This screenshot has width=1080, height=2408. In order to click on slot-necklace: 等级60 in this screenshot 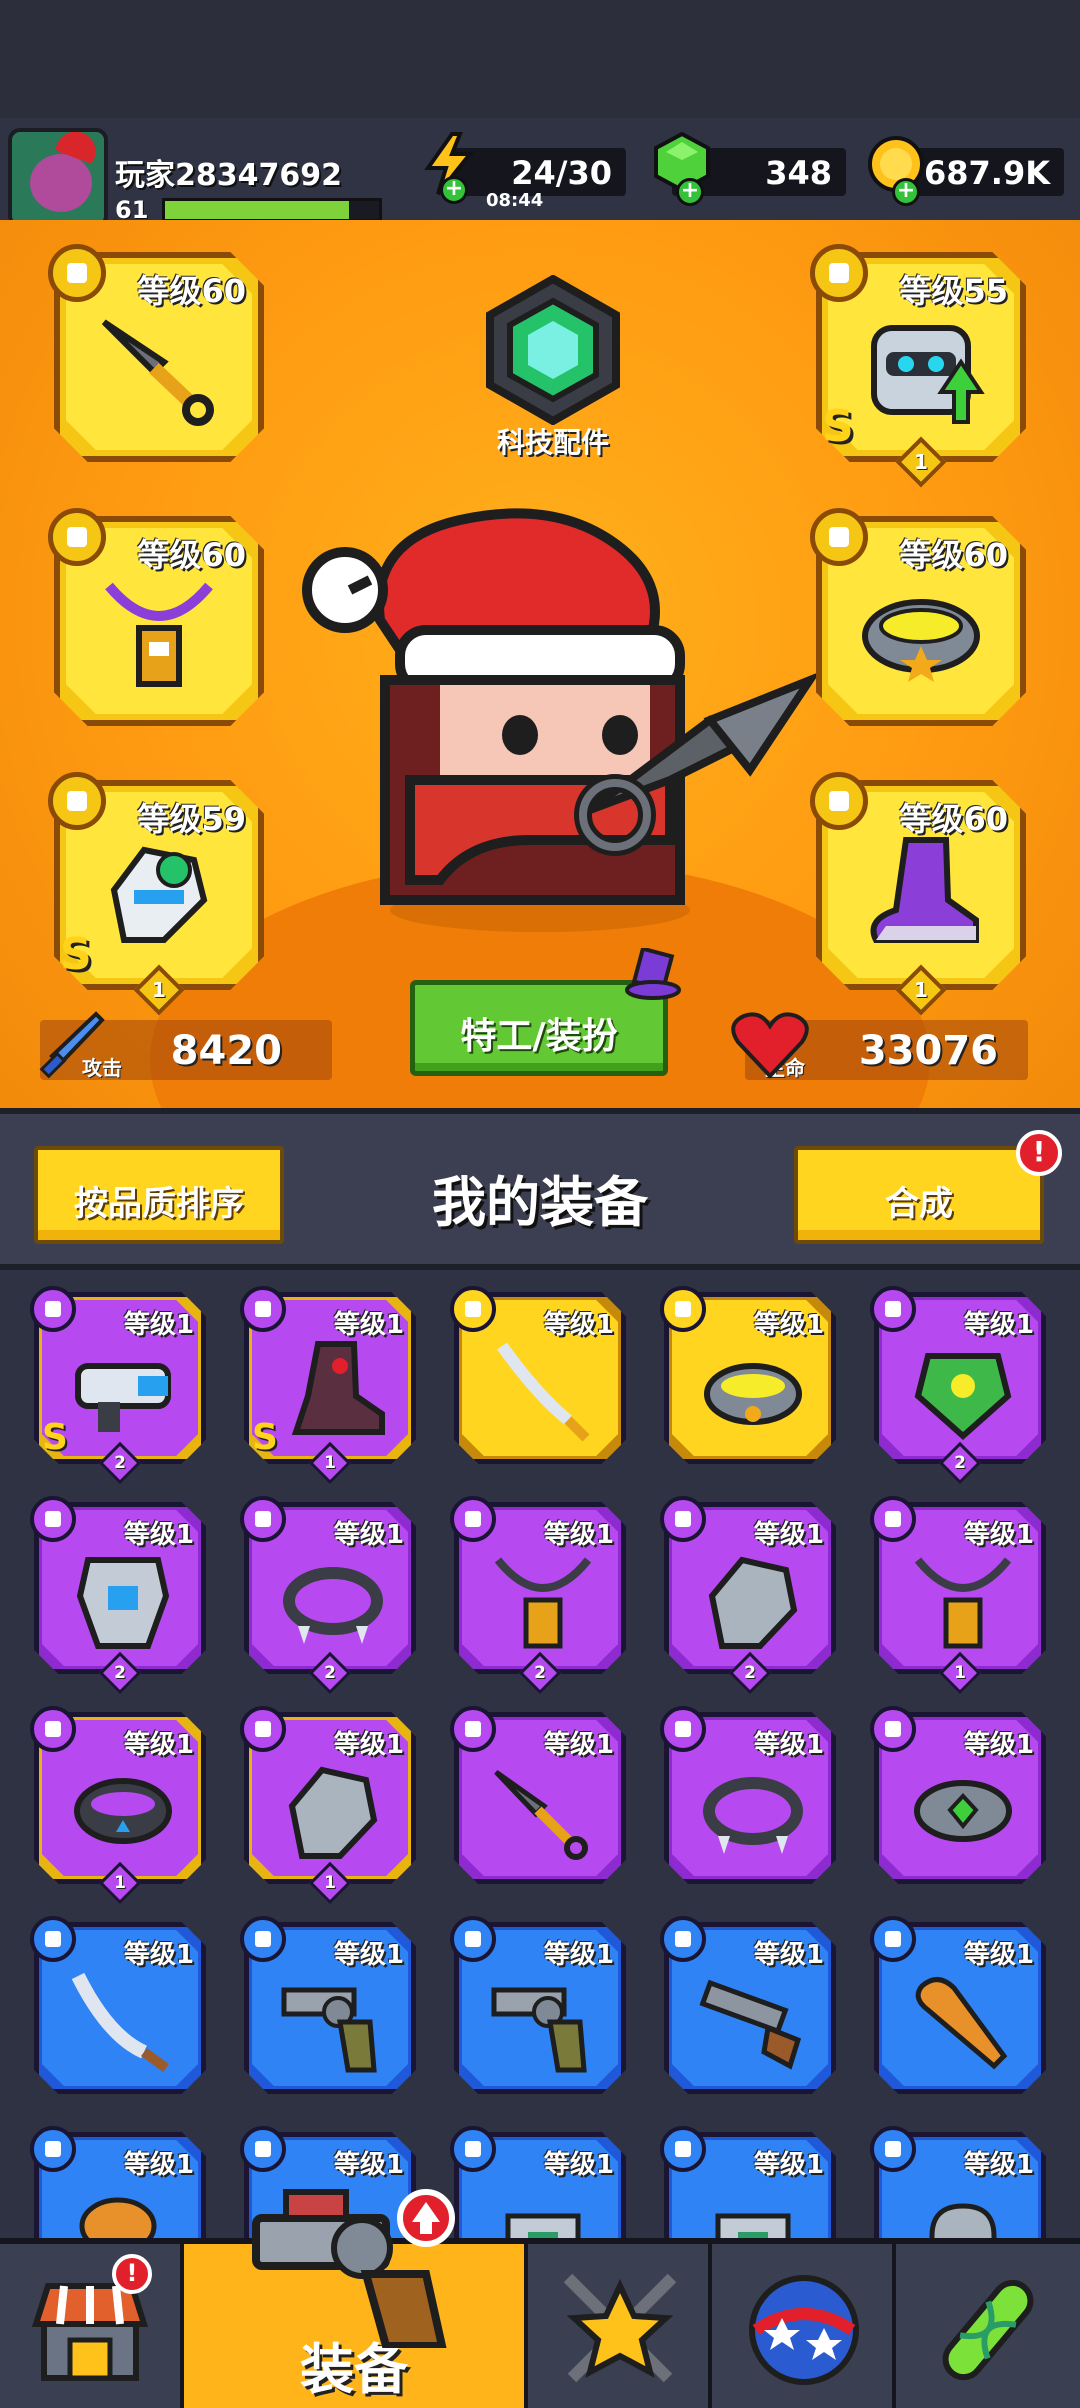, I will do `click(156, 617)`.